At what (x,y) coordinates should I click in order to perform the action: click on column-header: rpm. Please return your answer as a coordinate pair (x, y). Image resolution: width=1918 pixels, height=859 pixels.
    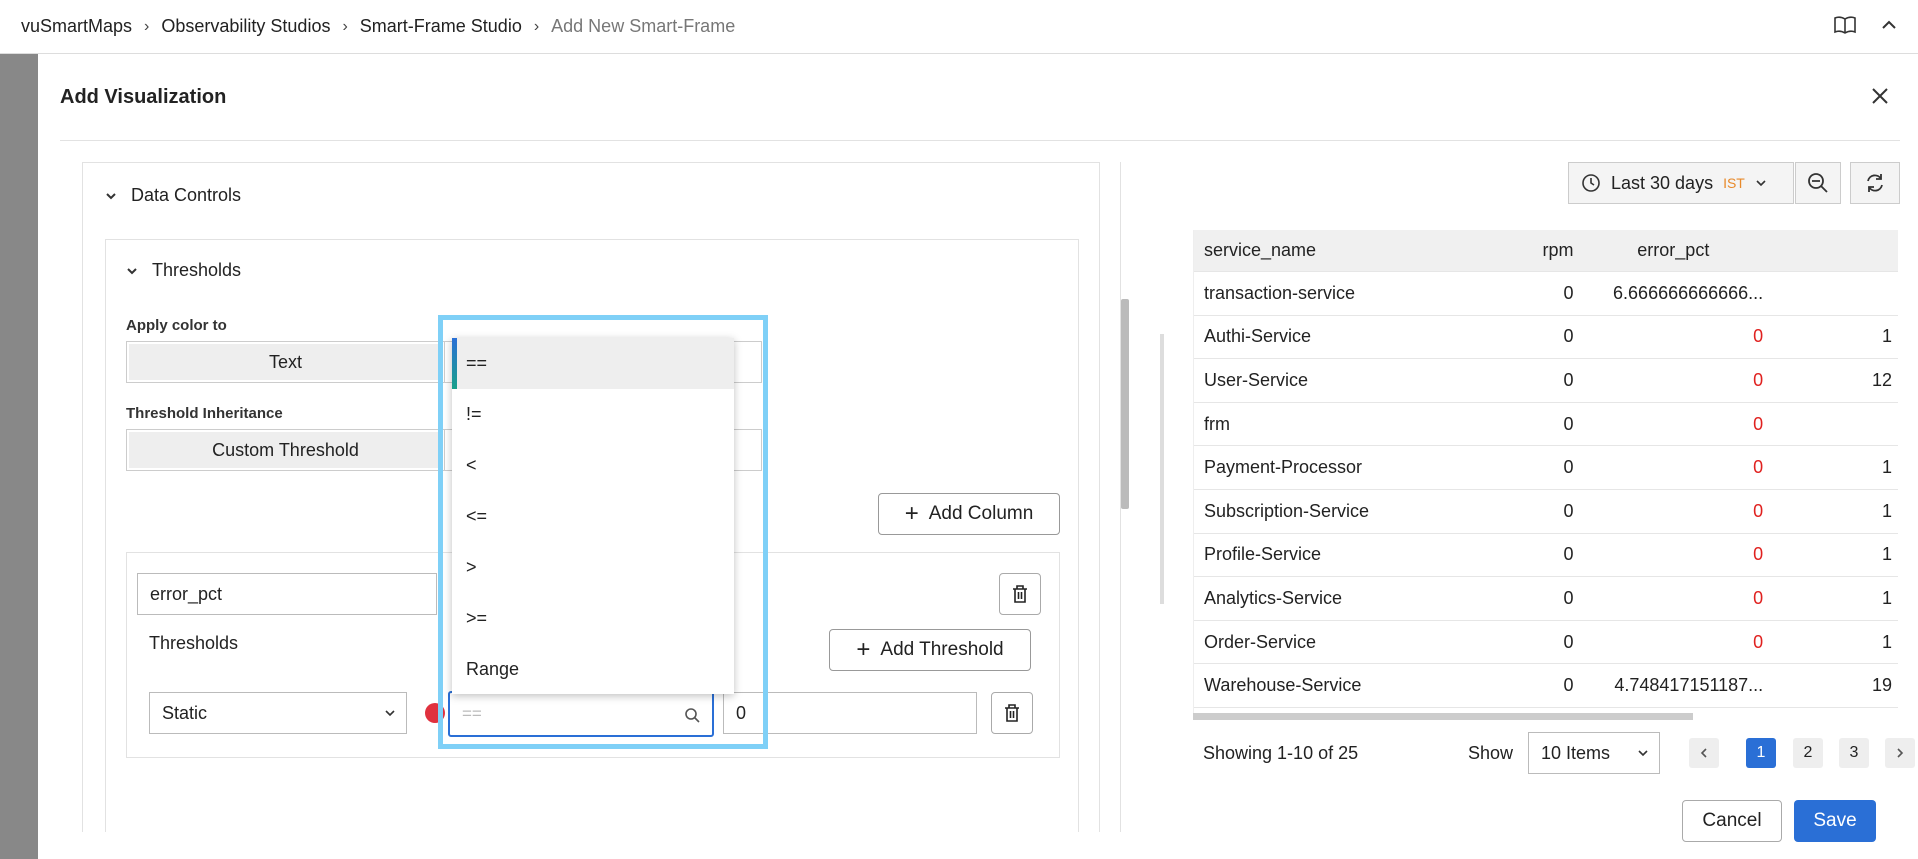
    Looking at the image, I should click on (1500, 250).